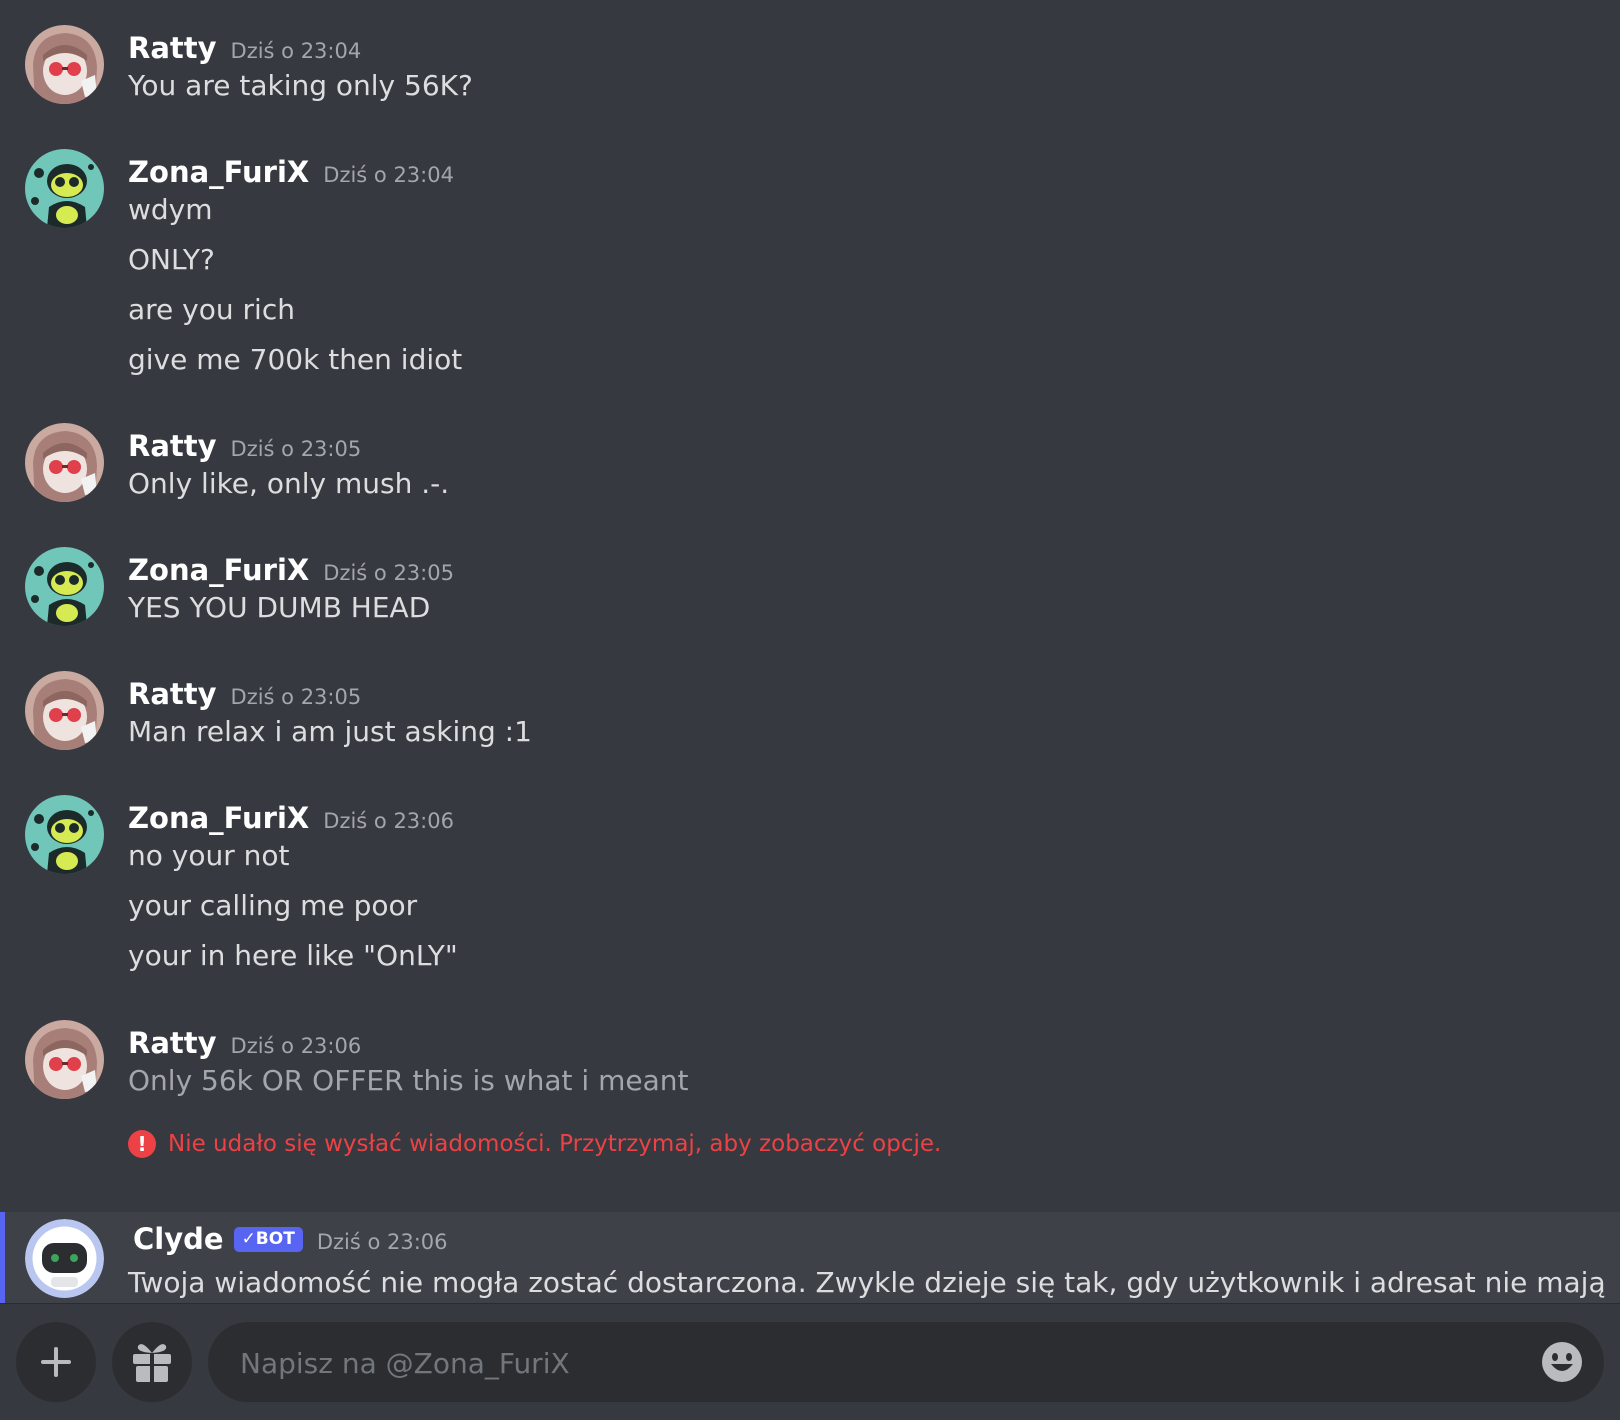 The image size is (1620, 1420). I want to click on bot-badge: ✓BOT, so click(268, 1239).